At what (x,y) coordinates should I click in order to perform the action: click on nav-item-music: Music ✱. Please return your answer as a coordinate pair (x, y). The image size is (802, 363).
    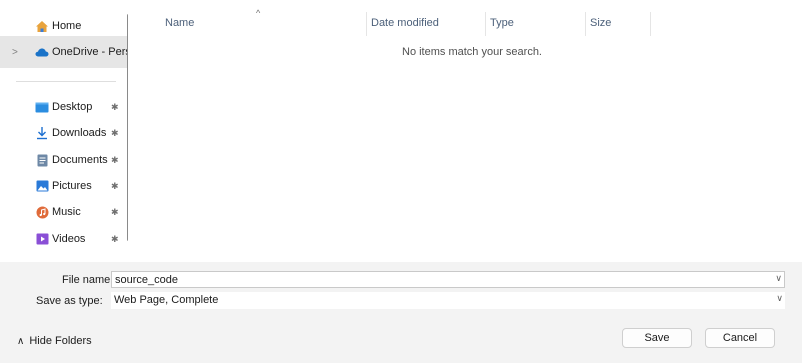
    Looking at the image, I should click on (64, 212).